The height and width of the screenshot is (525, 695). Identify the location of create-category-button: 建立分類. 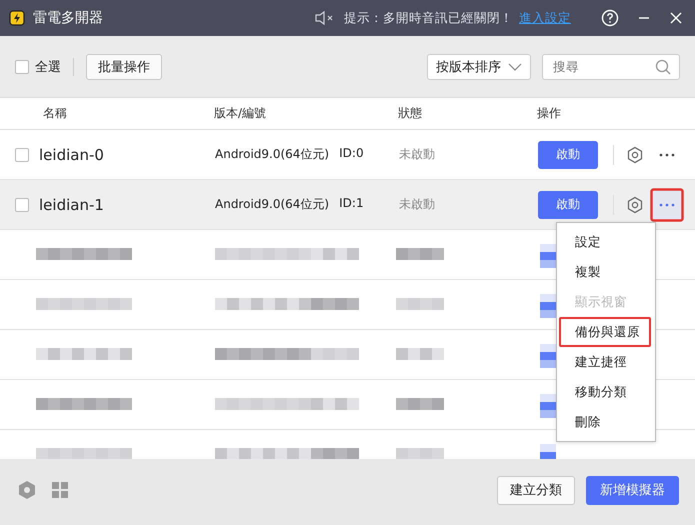
(536, 490).